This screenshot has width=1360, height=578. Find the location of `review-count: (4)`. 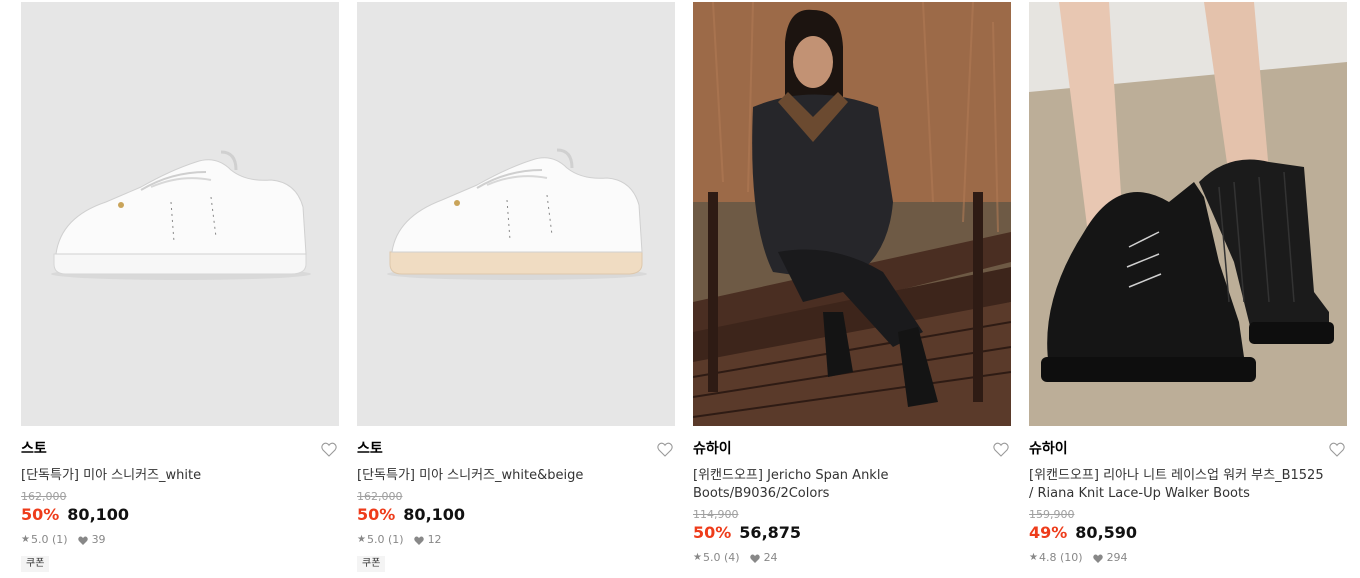

review-count: (4) is located at coordinates (731, 557).